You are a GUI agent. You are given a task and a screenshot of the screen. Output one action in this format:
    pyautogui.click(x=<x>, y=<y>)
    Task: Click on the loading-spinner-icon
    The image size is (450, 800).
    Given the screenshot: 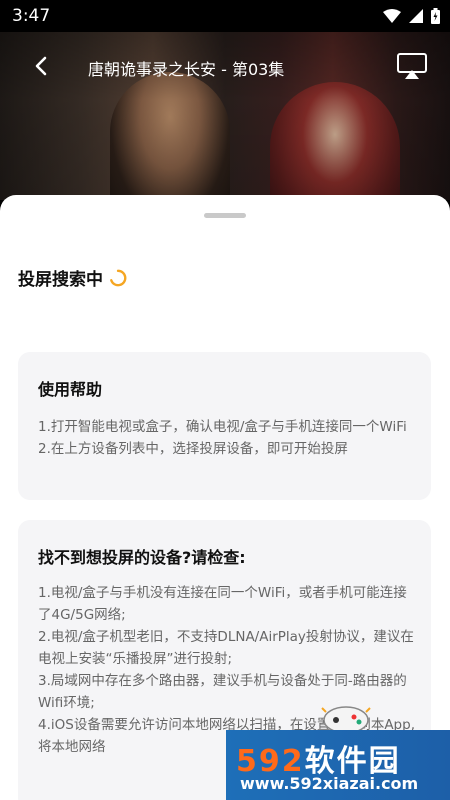 What is the action you would take?
    pyautogui.click(x=118, y=277)
    